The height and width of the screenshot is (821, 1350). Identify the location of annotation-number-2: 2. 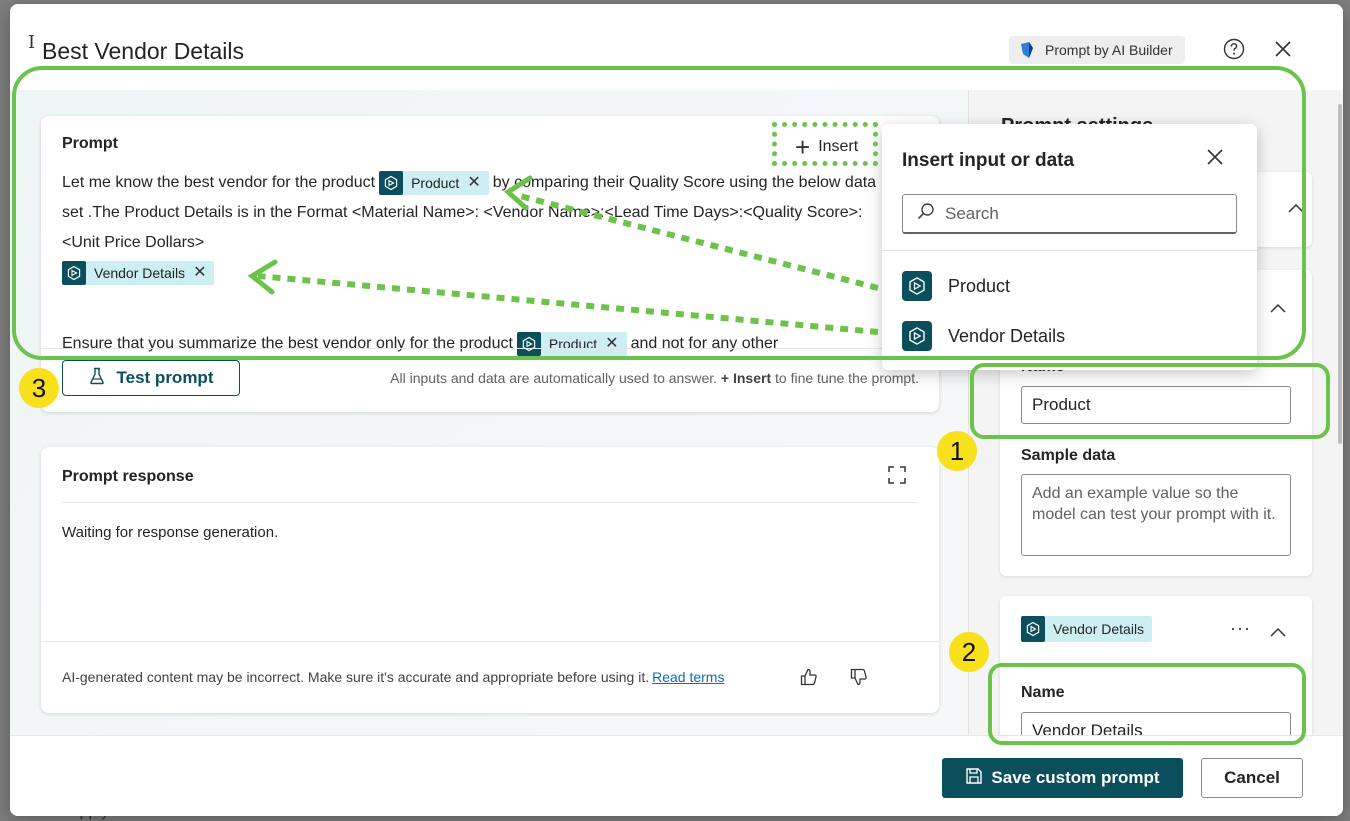
(969, 652).